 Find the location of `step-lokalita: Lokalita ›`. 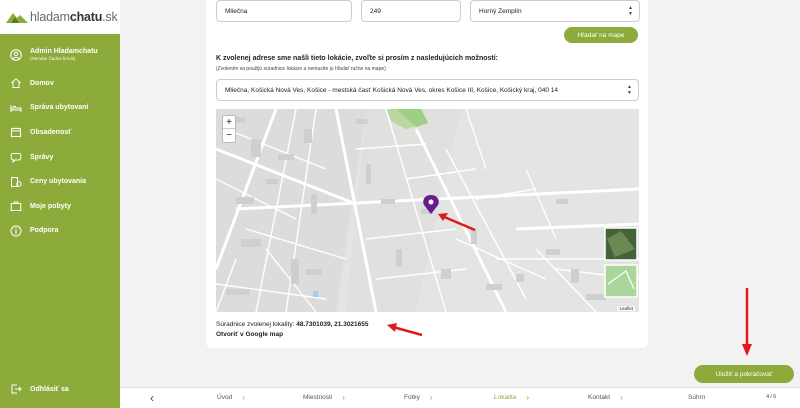

step-lokalita: Lokalita › is located at coordinates (512, 397).